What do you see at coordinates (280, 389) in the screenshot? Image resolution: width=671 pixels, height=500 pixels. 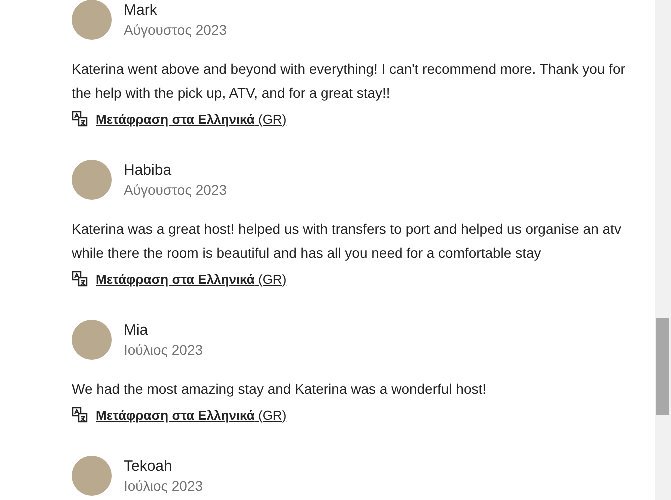 I see `review-text: We had the most amazing stay and Katerina was a wonderful host!` at bounding box center [280, 389].